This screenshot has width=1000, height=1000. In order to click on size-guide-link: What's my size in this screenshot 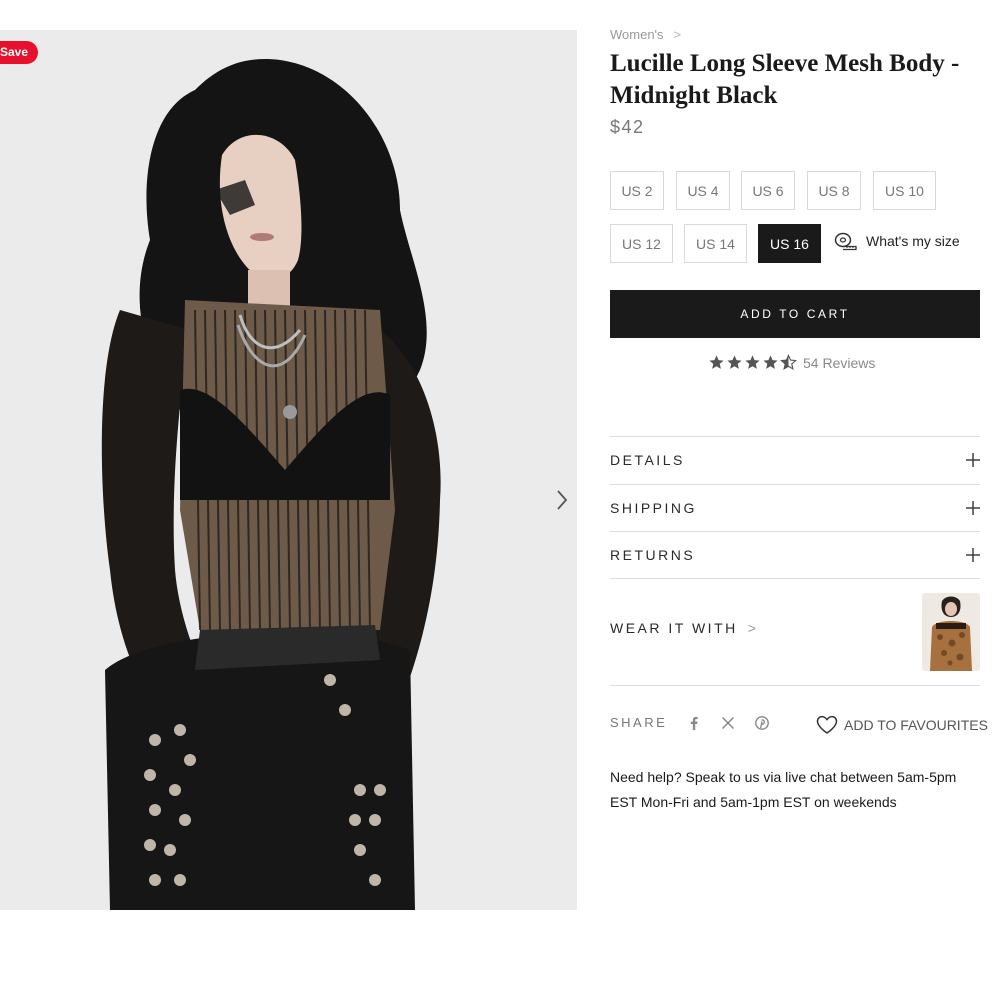, I will do `click(897, 241)`.